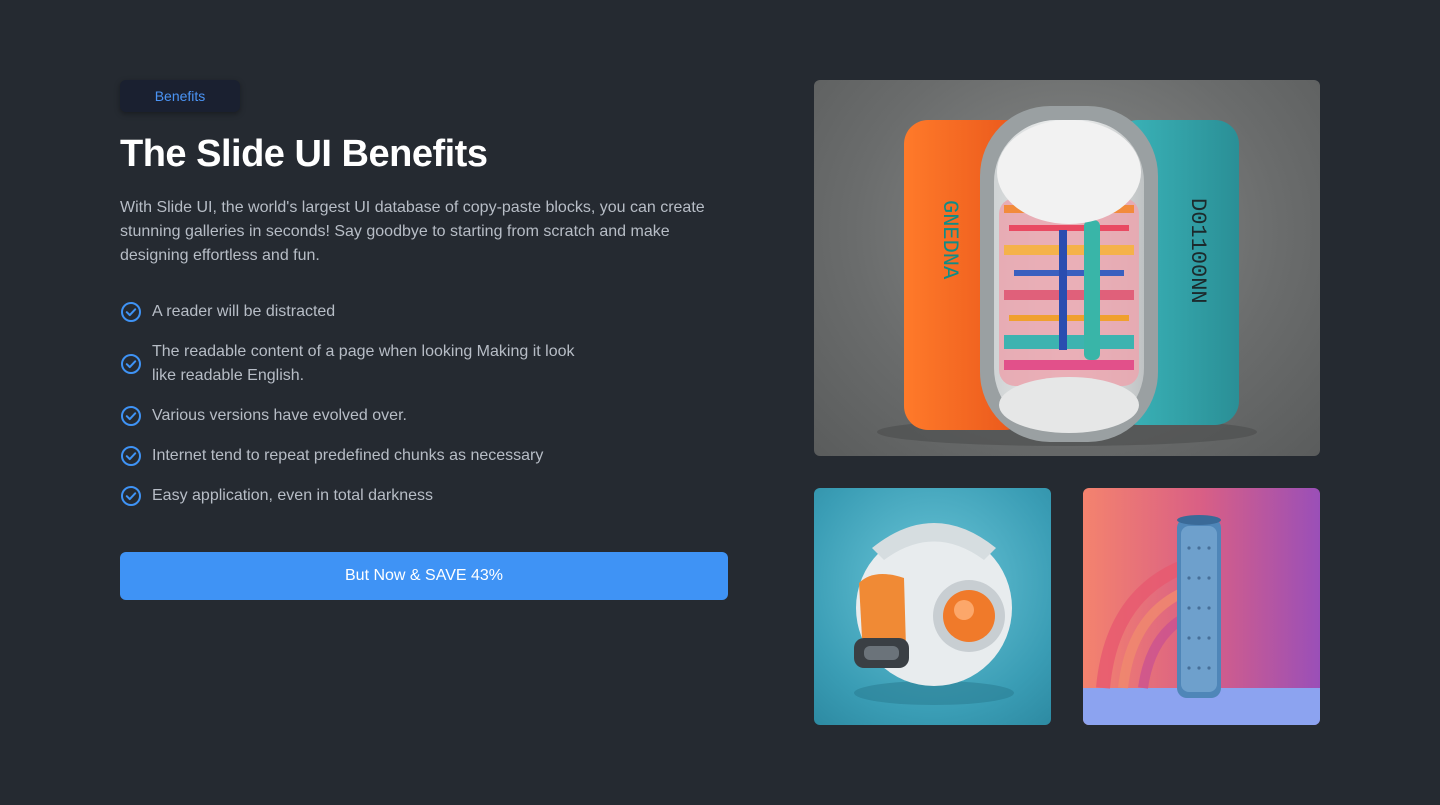 This screenshot has height=805, width=1440. Describe the element at coordinates (424, 576) in the screenshot. I see `buy-now-button: But Now & SAVE 43%` at that location.